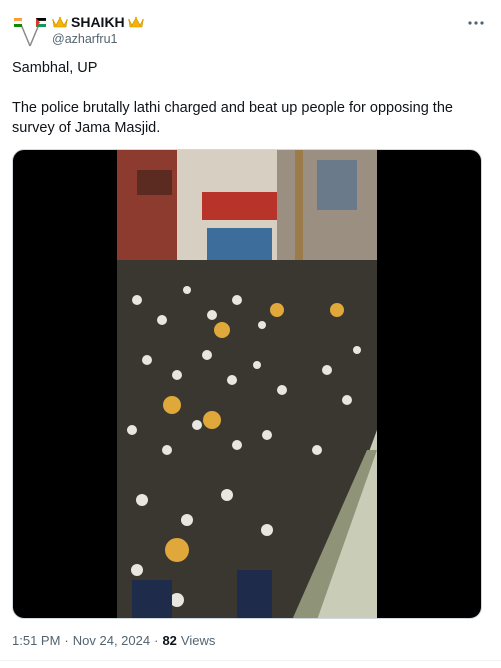 The image size is (501, 668). I want to click on author-display-name: SHAIKH, so click(98, 22).